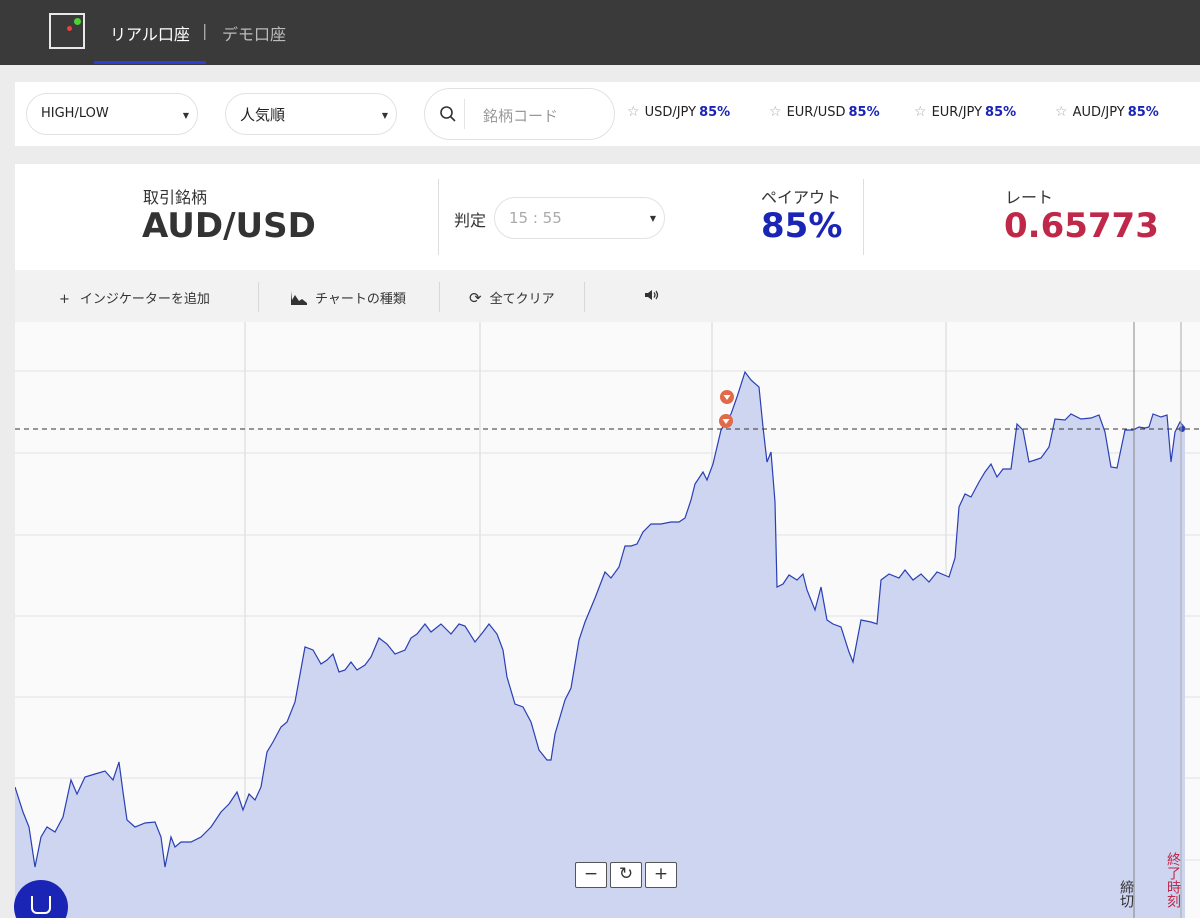  What do you see at coordinates (1029, 197) in the screenshot?
I see `rate-label: レート` at bounding box center [1029, 197].